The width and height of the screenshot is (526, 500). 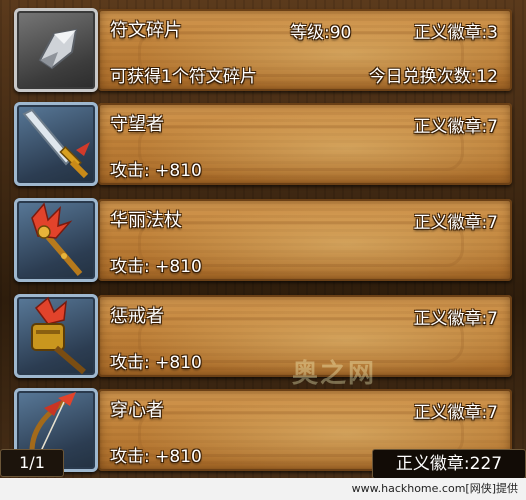 I want to click on item-name: 符文碎片, so click(x=146, y=30).